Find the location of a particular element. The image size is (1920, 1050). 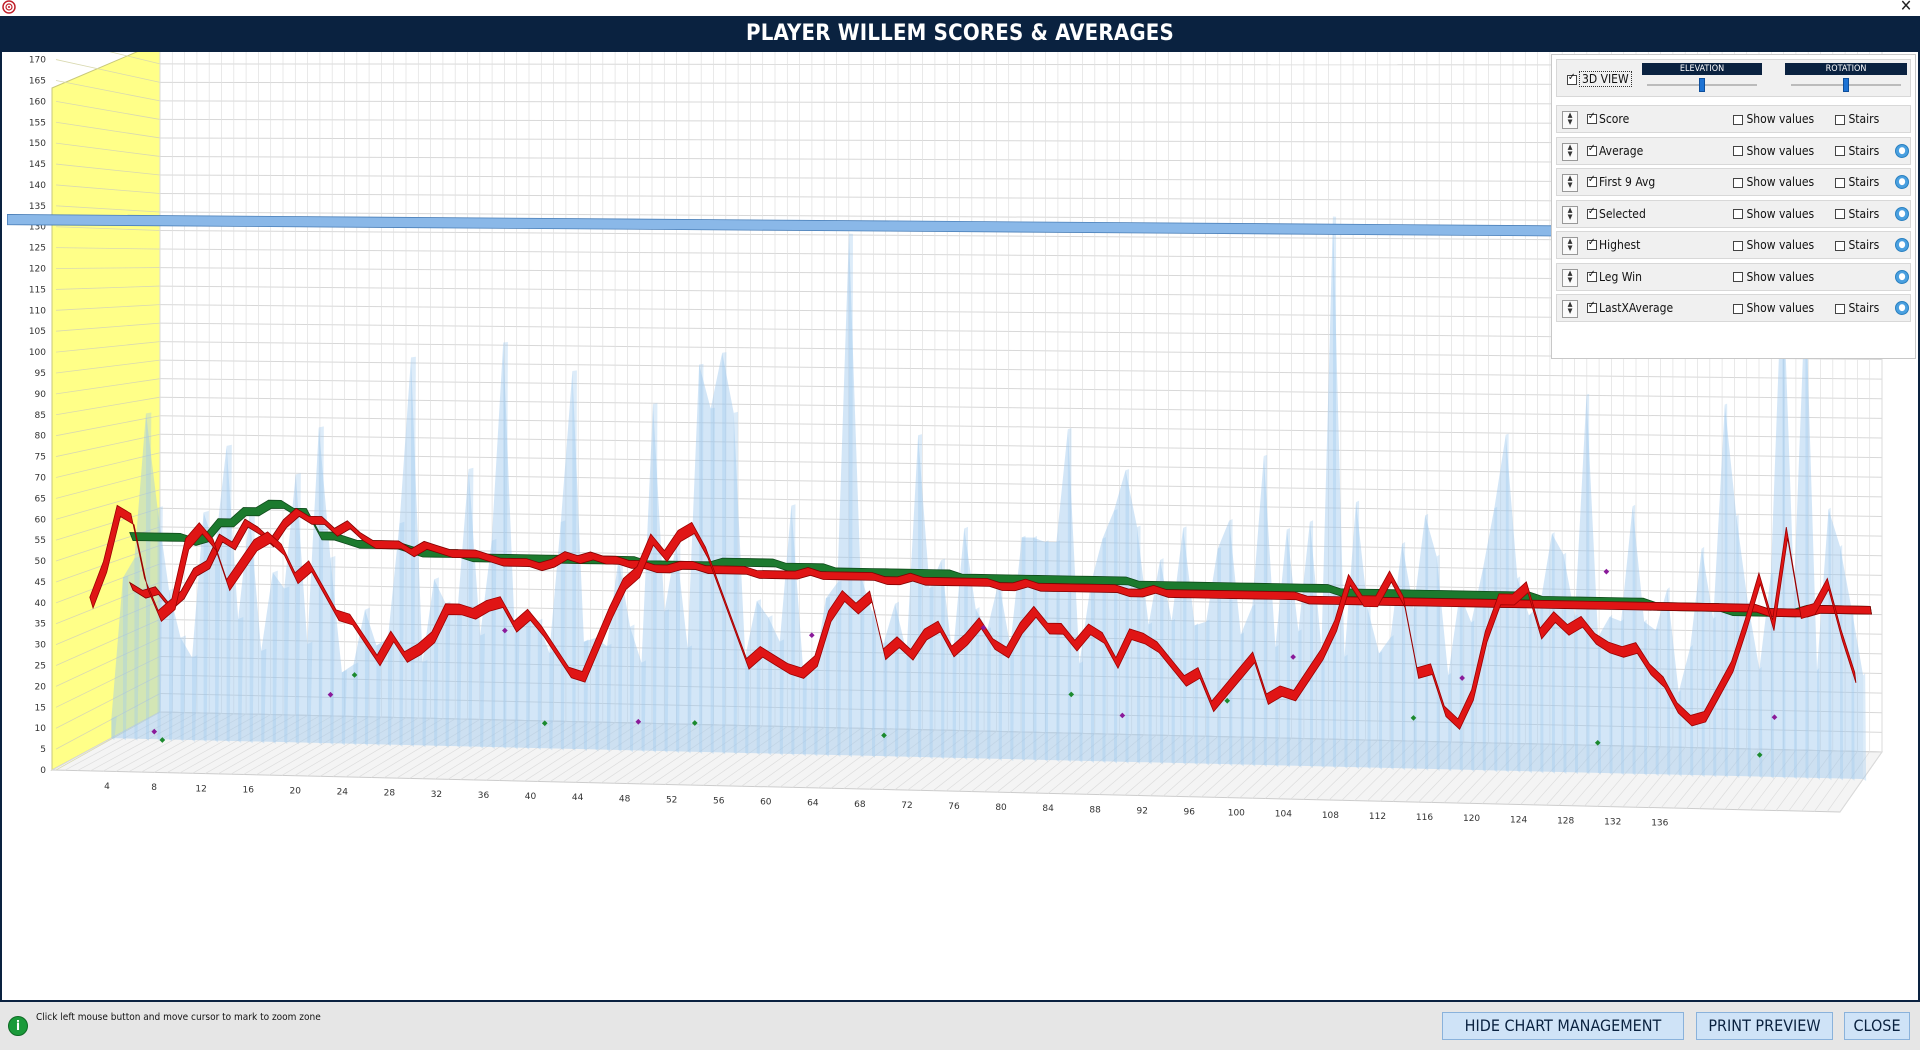

view3d-toggle: 3D VIEW is located at coordinates (1599, 79).